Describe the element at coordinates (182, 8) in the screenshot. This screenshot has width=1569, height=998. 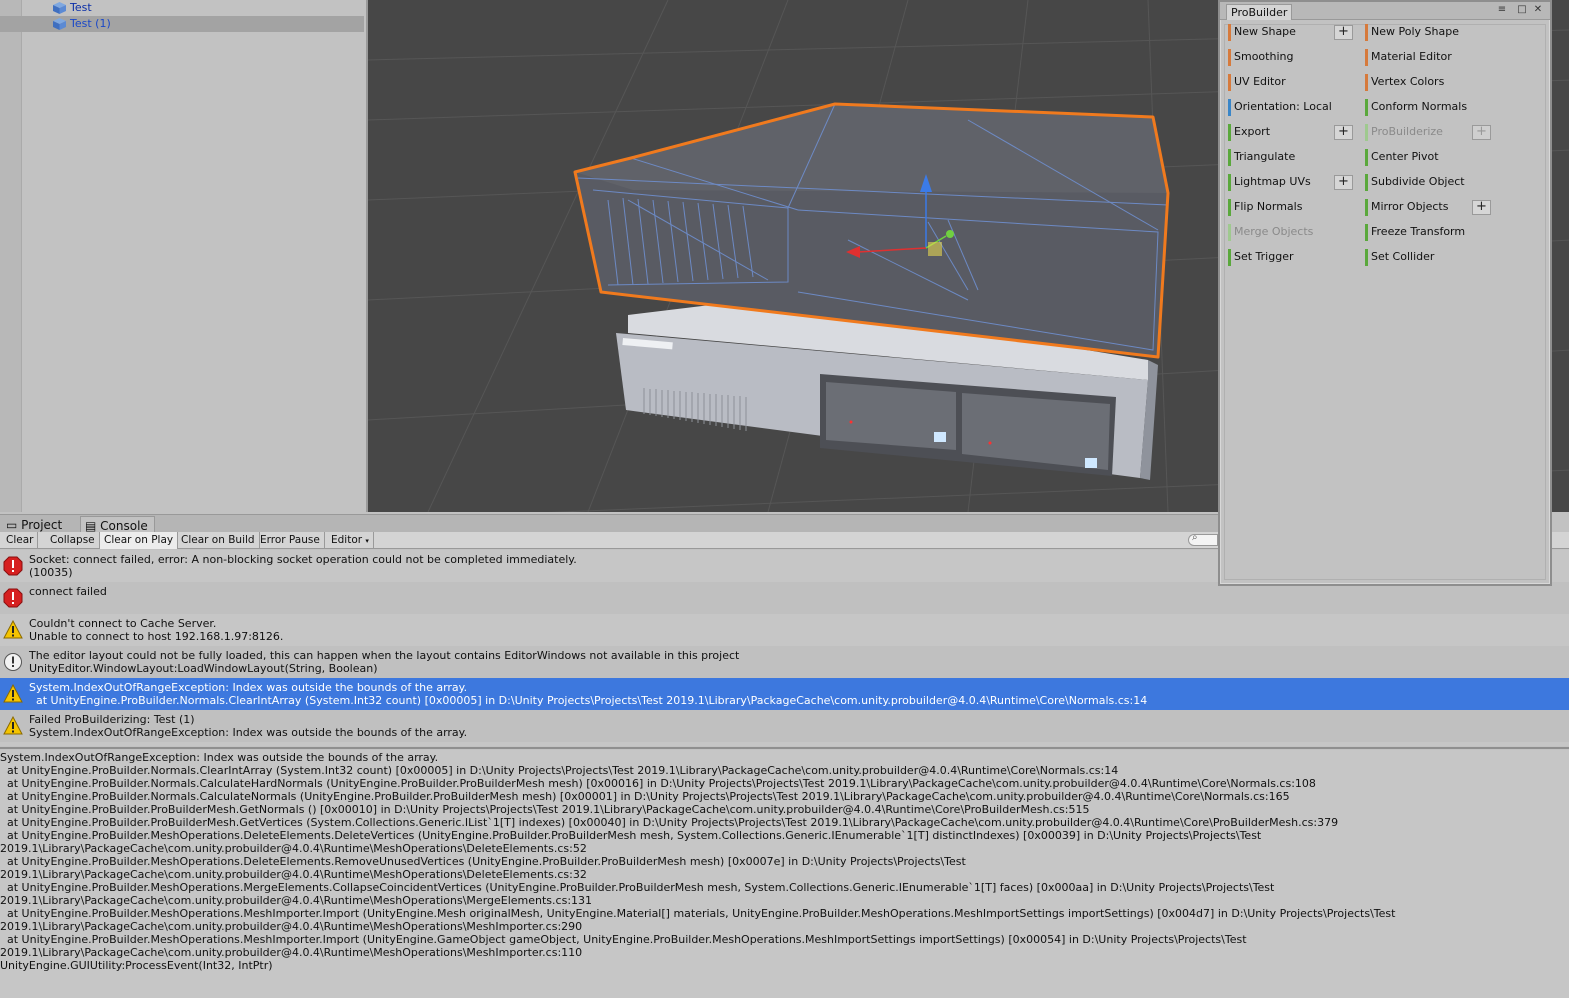
I see `hierarchy-item: Test` at that location.